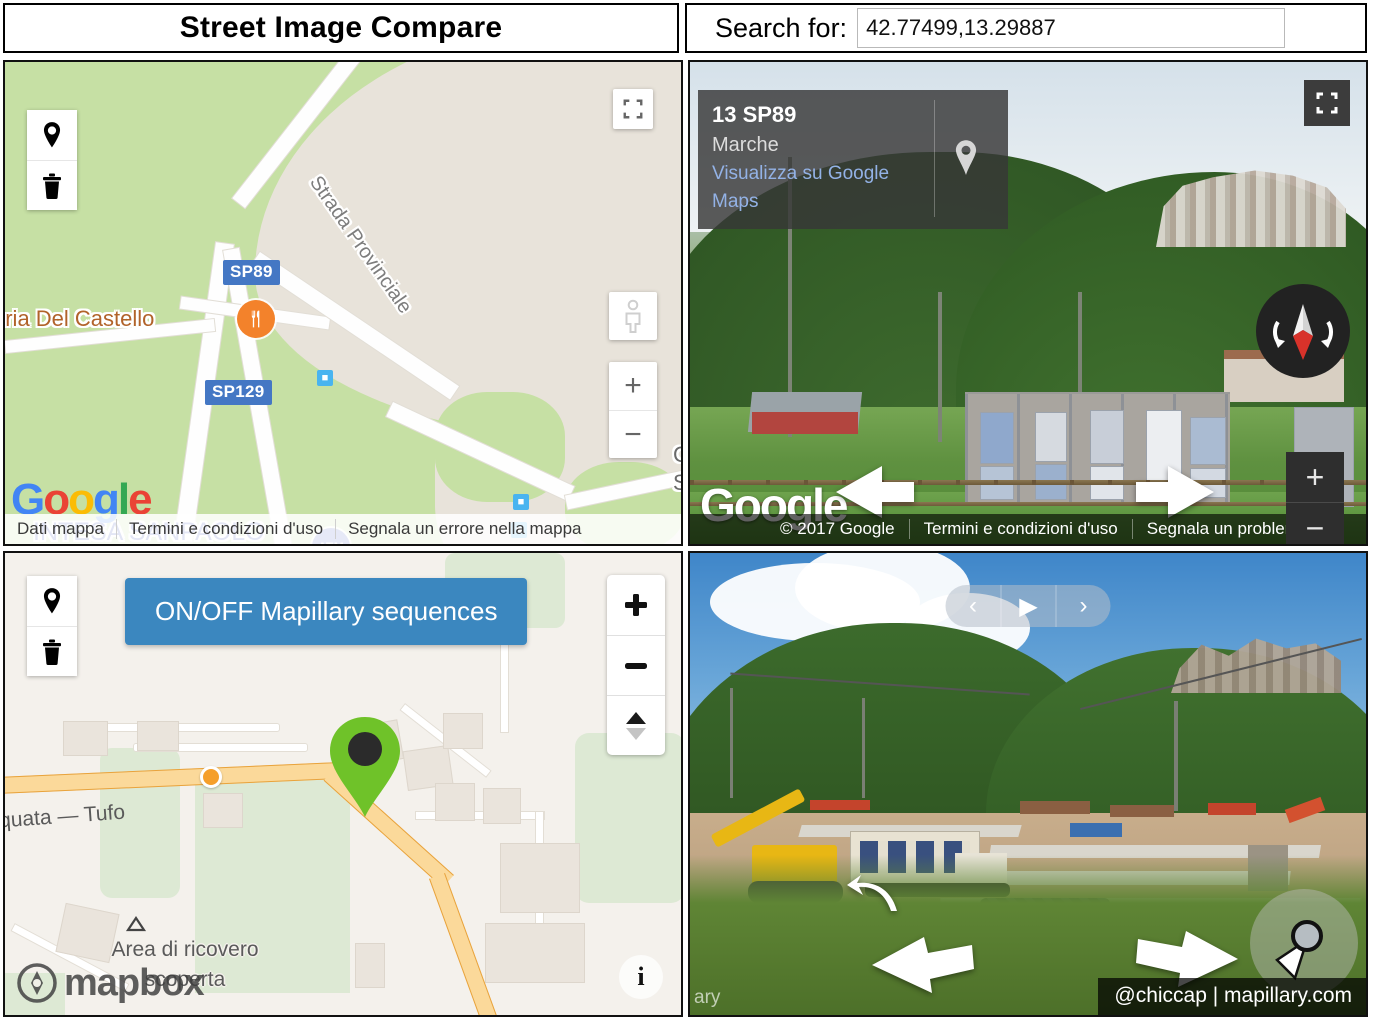 The image size is (1390, 1022). Describe the element at coordinates (1315, 477) in the screenshot. I see `sv-zoom-in-button: +` at that location.